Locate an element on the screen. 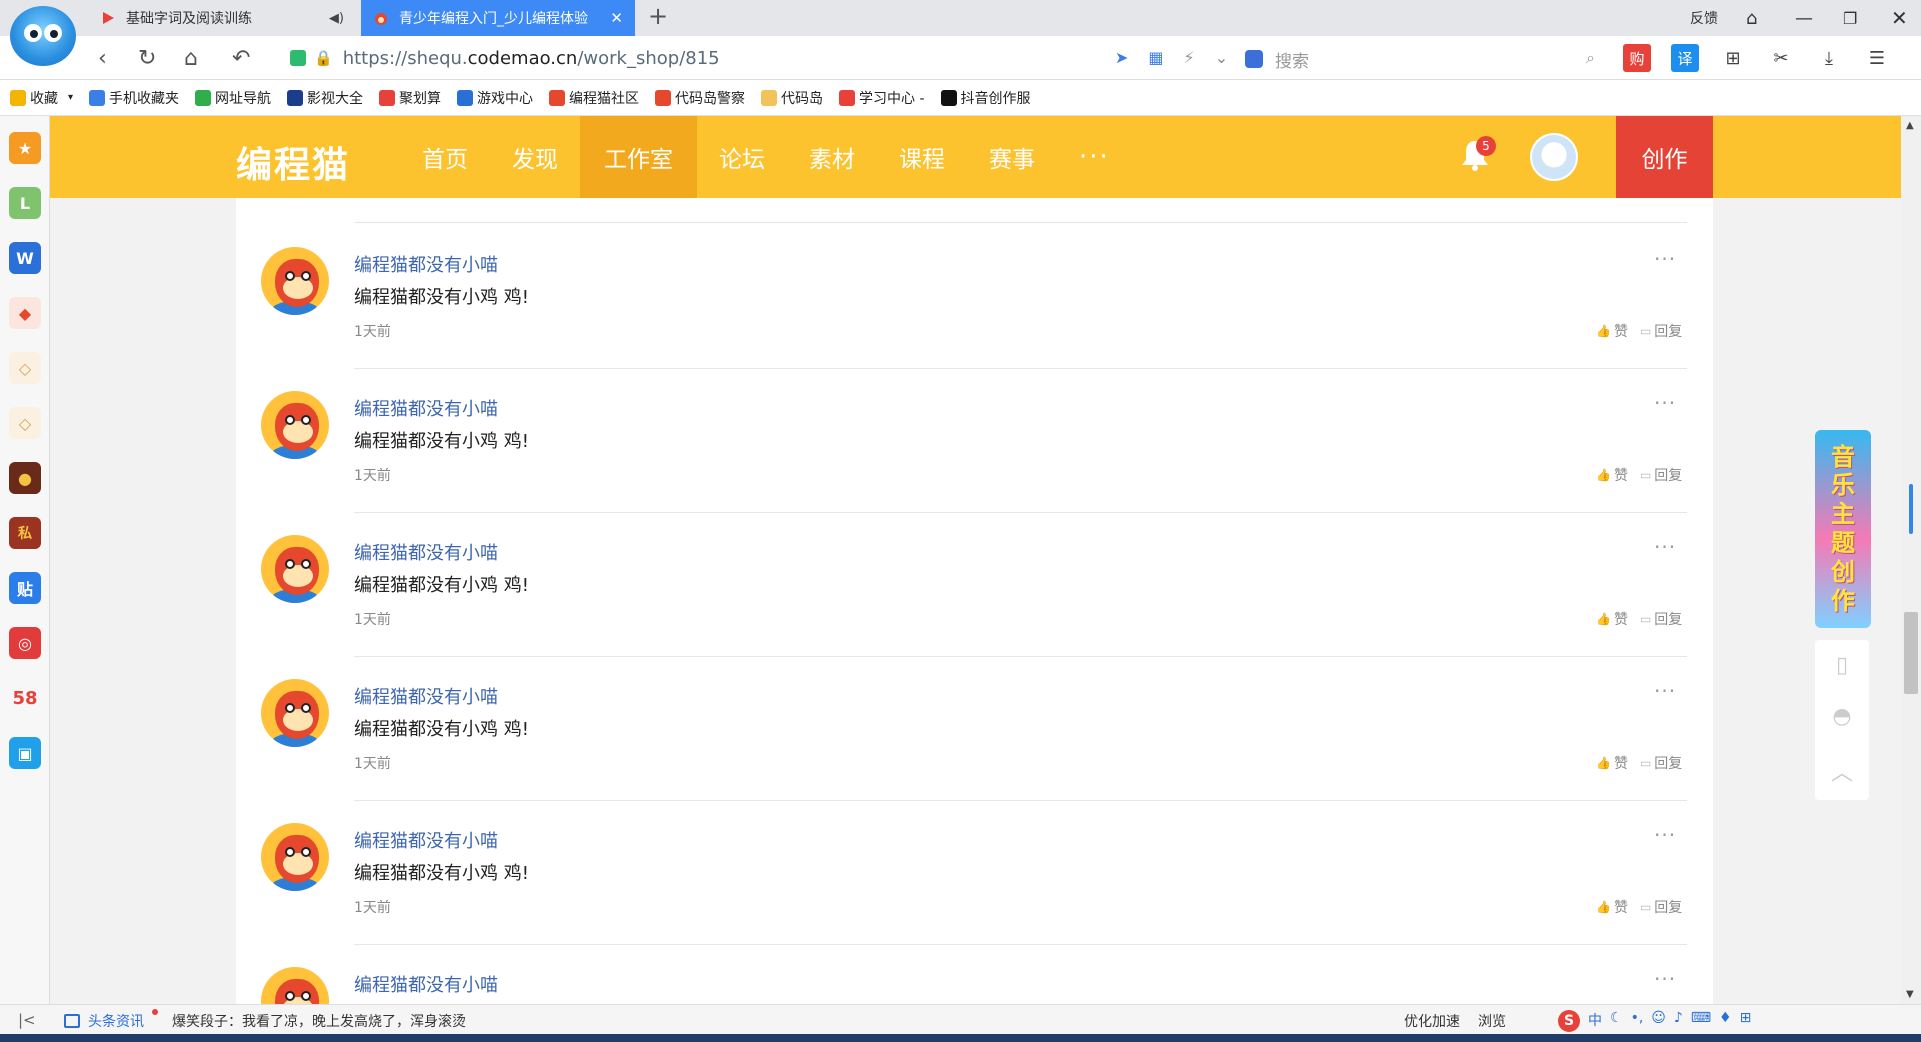 This screenshot has height=1042, width=1921. rocket-icon: ➤ is located at coordinates (1121, 57).